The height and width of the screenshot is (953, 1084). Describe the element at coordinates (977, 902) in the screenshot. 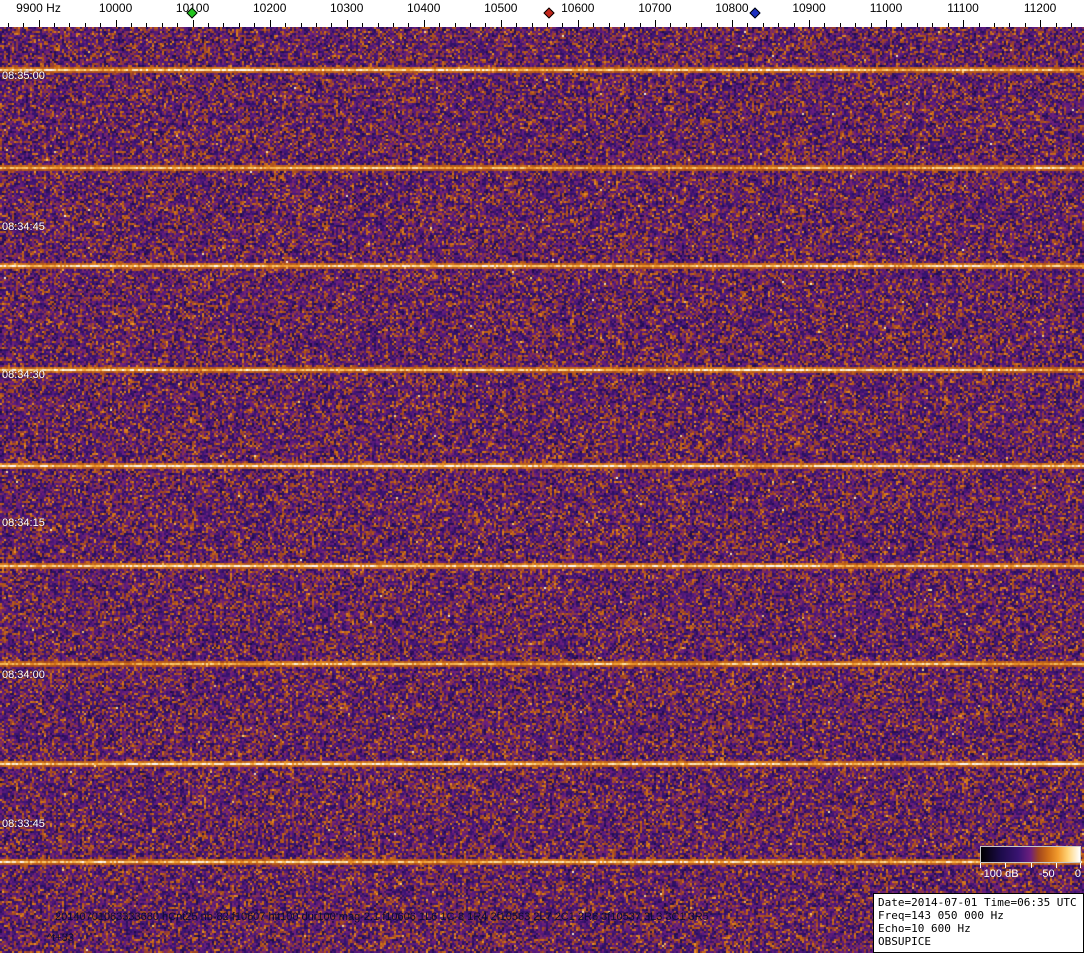

I see `info-date-time: Date=2014-07-01 Time=06:35 UTC` at that location.